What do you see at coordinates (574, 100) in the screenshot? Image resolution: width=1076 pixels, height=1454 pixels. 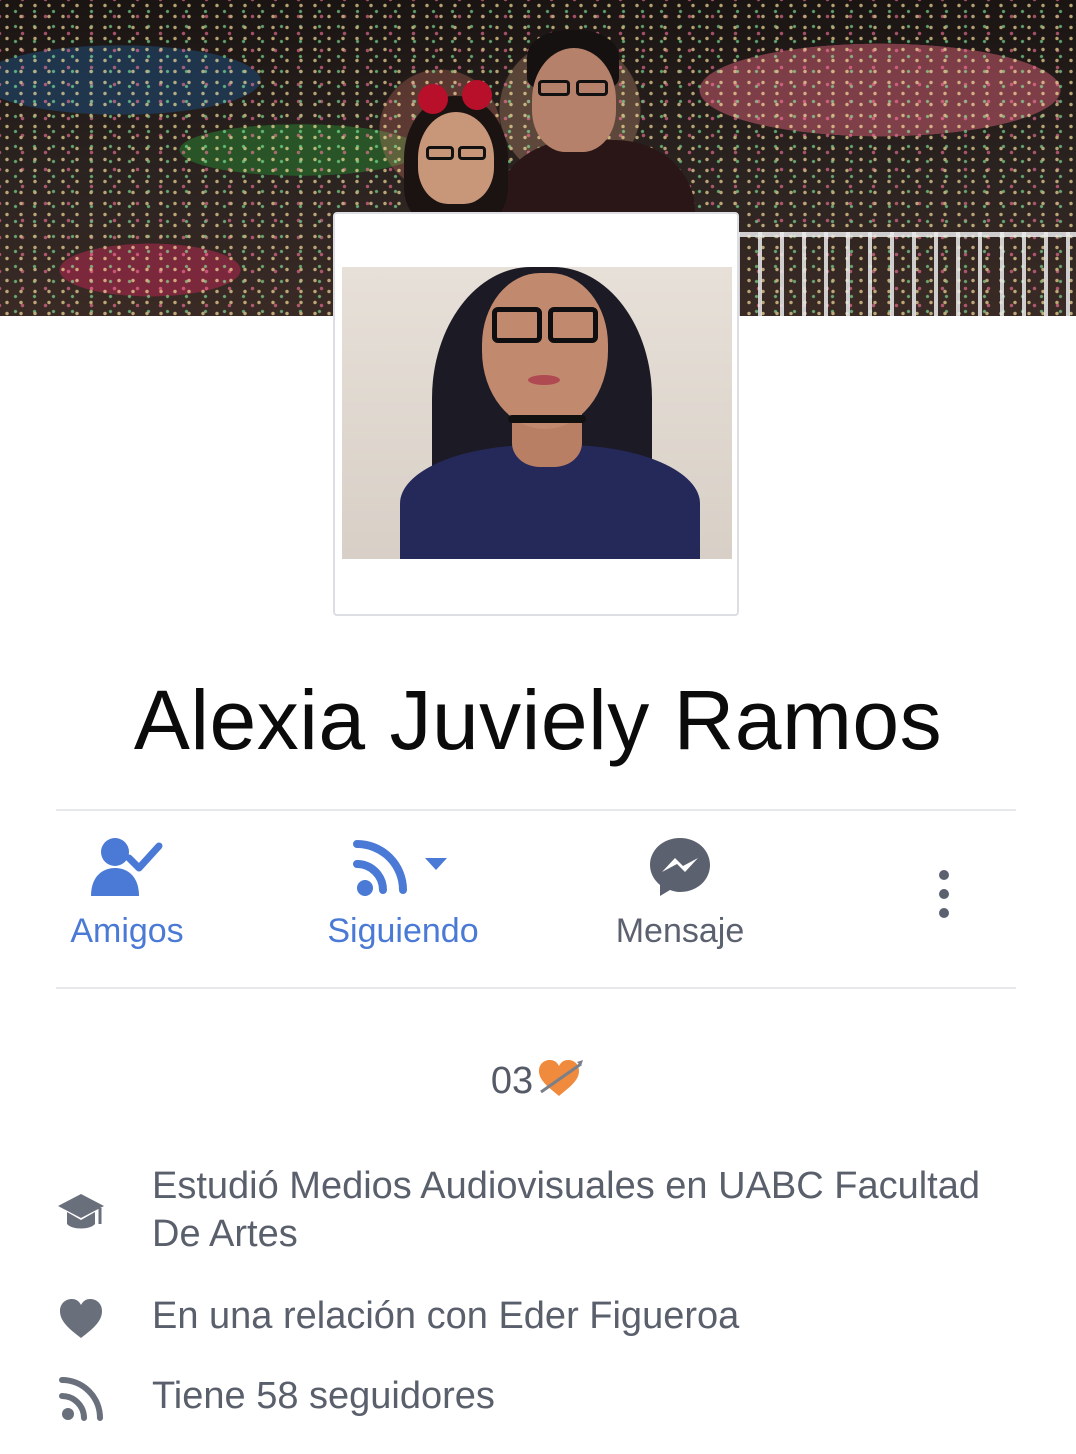 I see `cover-person-face` at bounding box center [574, 100].